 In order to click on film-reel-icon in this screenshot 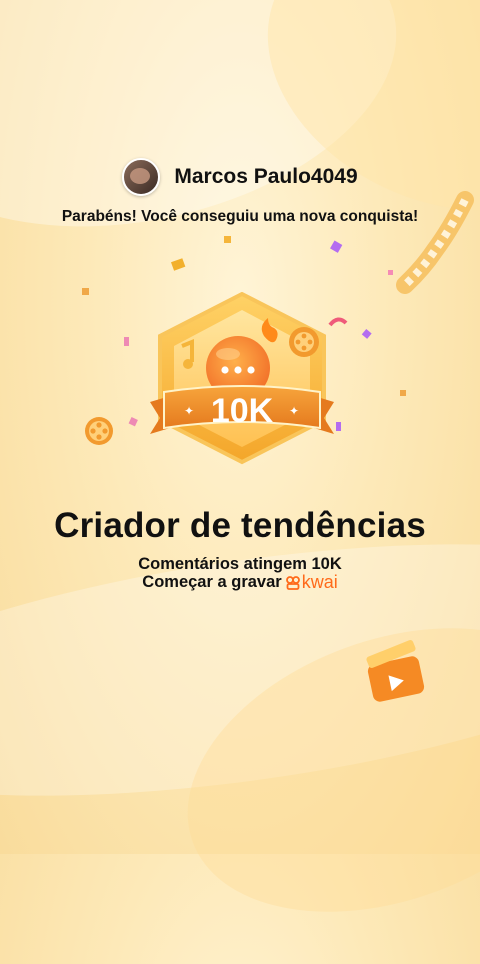, I will do `click(99, 431)`.